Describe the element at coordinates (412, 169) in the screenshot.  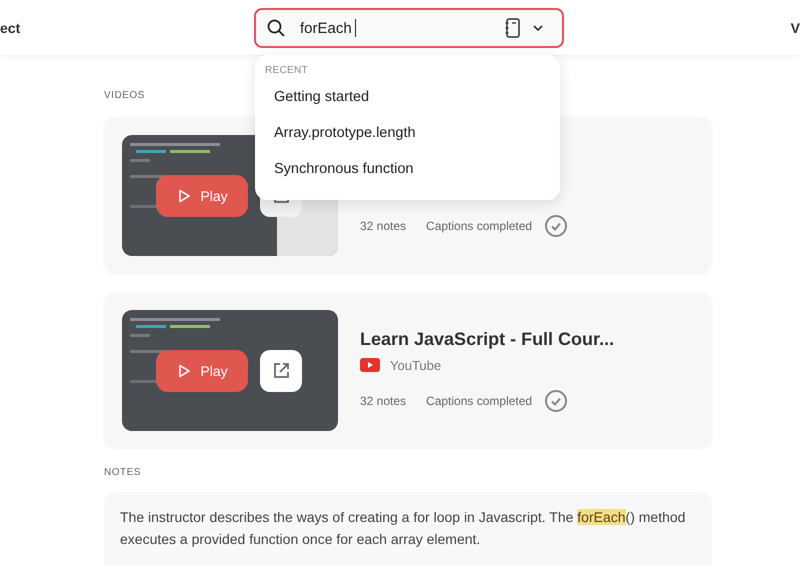
I see `recent-search-item: Synchronous function` at that location.